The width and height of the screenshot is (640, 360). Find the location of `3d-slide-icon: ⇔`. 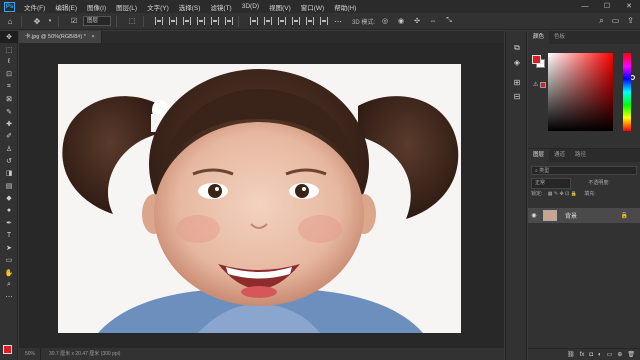

3d-slide-icon: ⇔ is located at coordinates (433, 21).